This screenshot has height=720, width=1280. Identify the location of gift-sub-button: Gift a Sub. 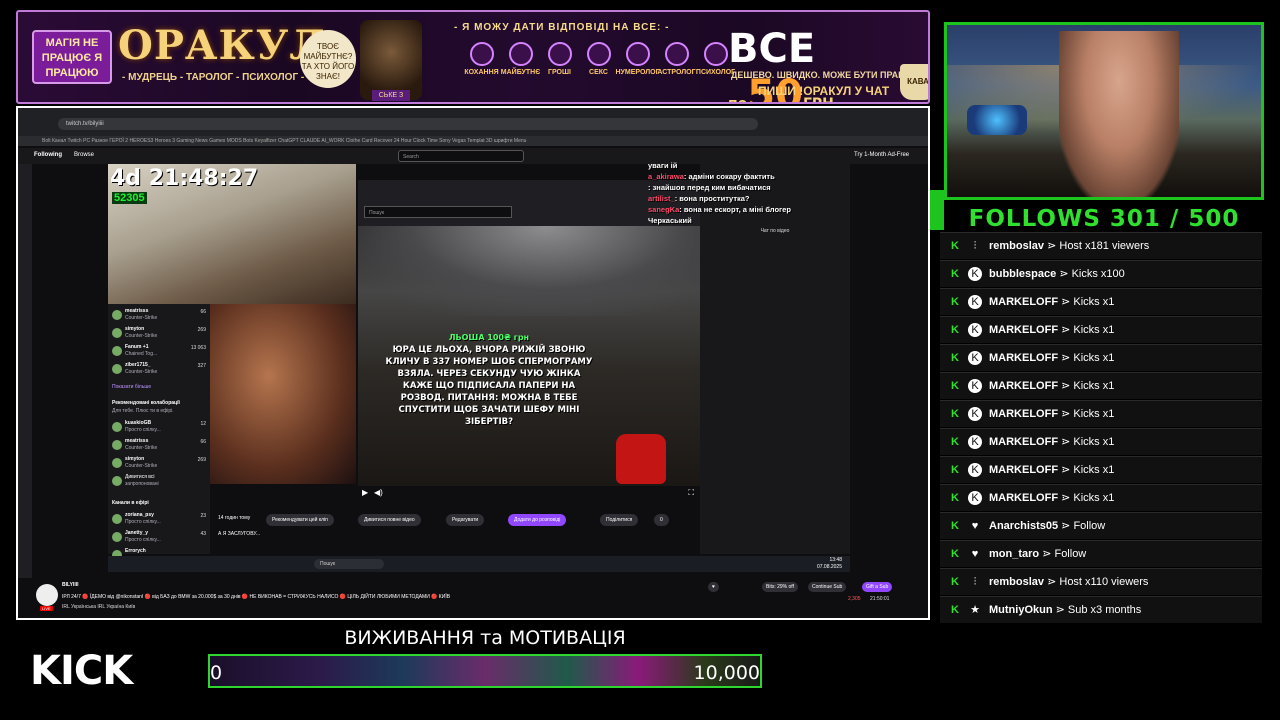
(877, 587).